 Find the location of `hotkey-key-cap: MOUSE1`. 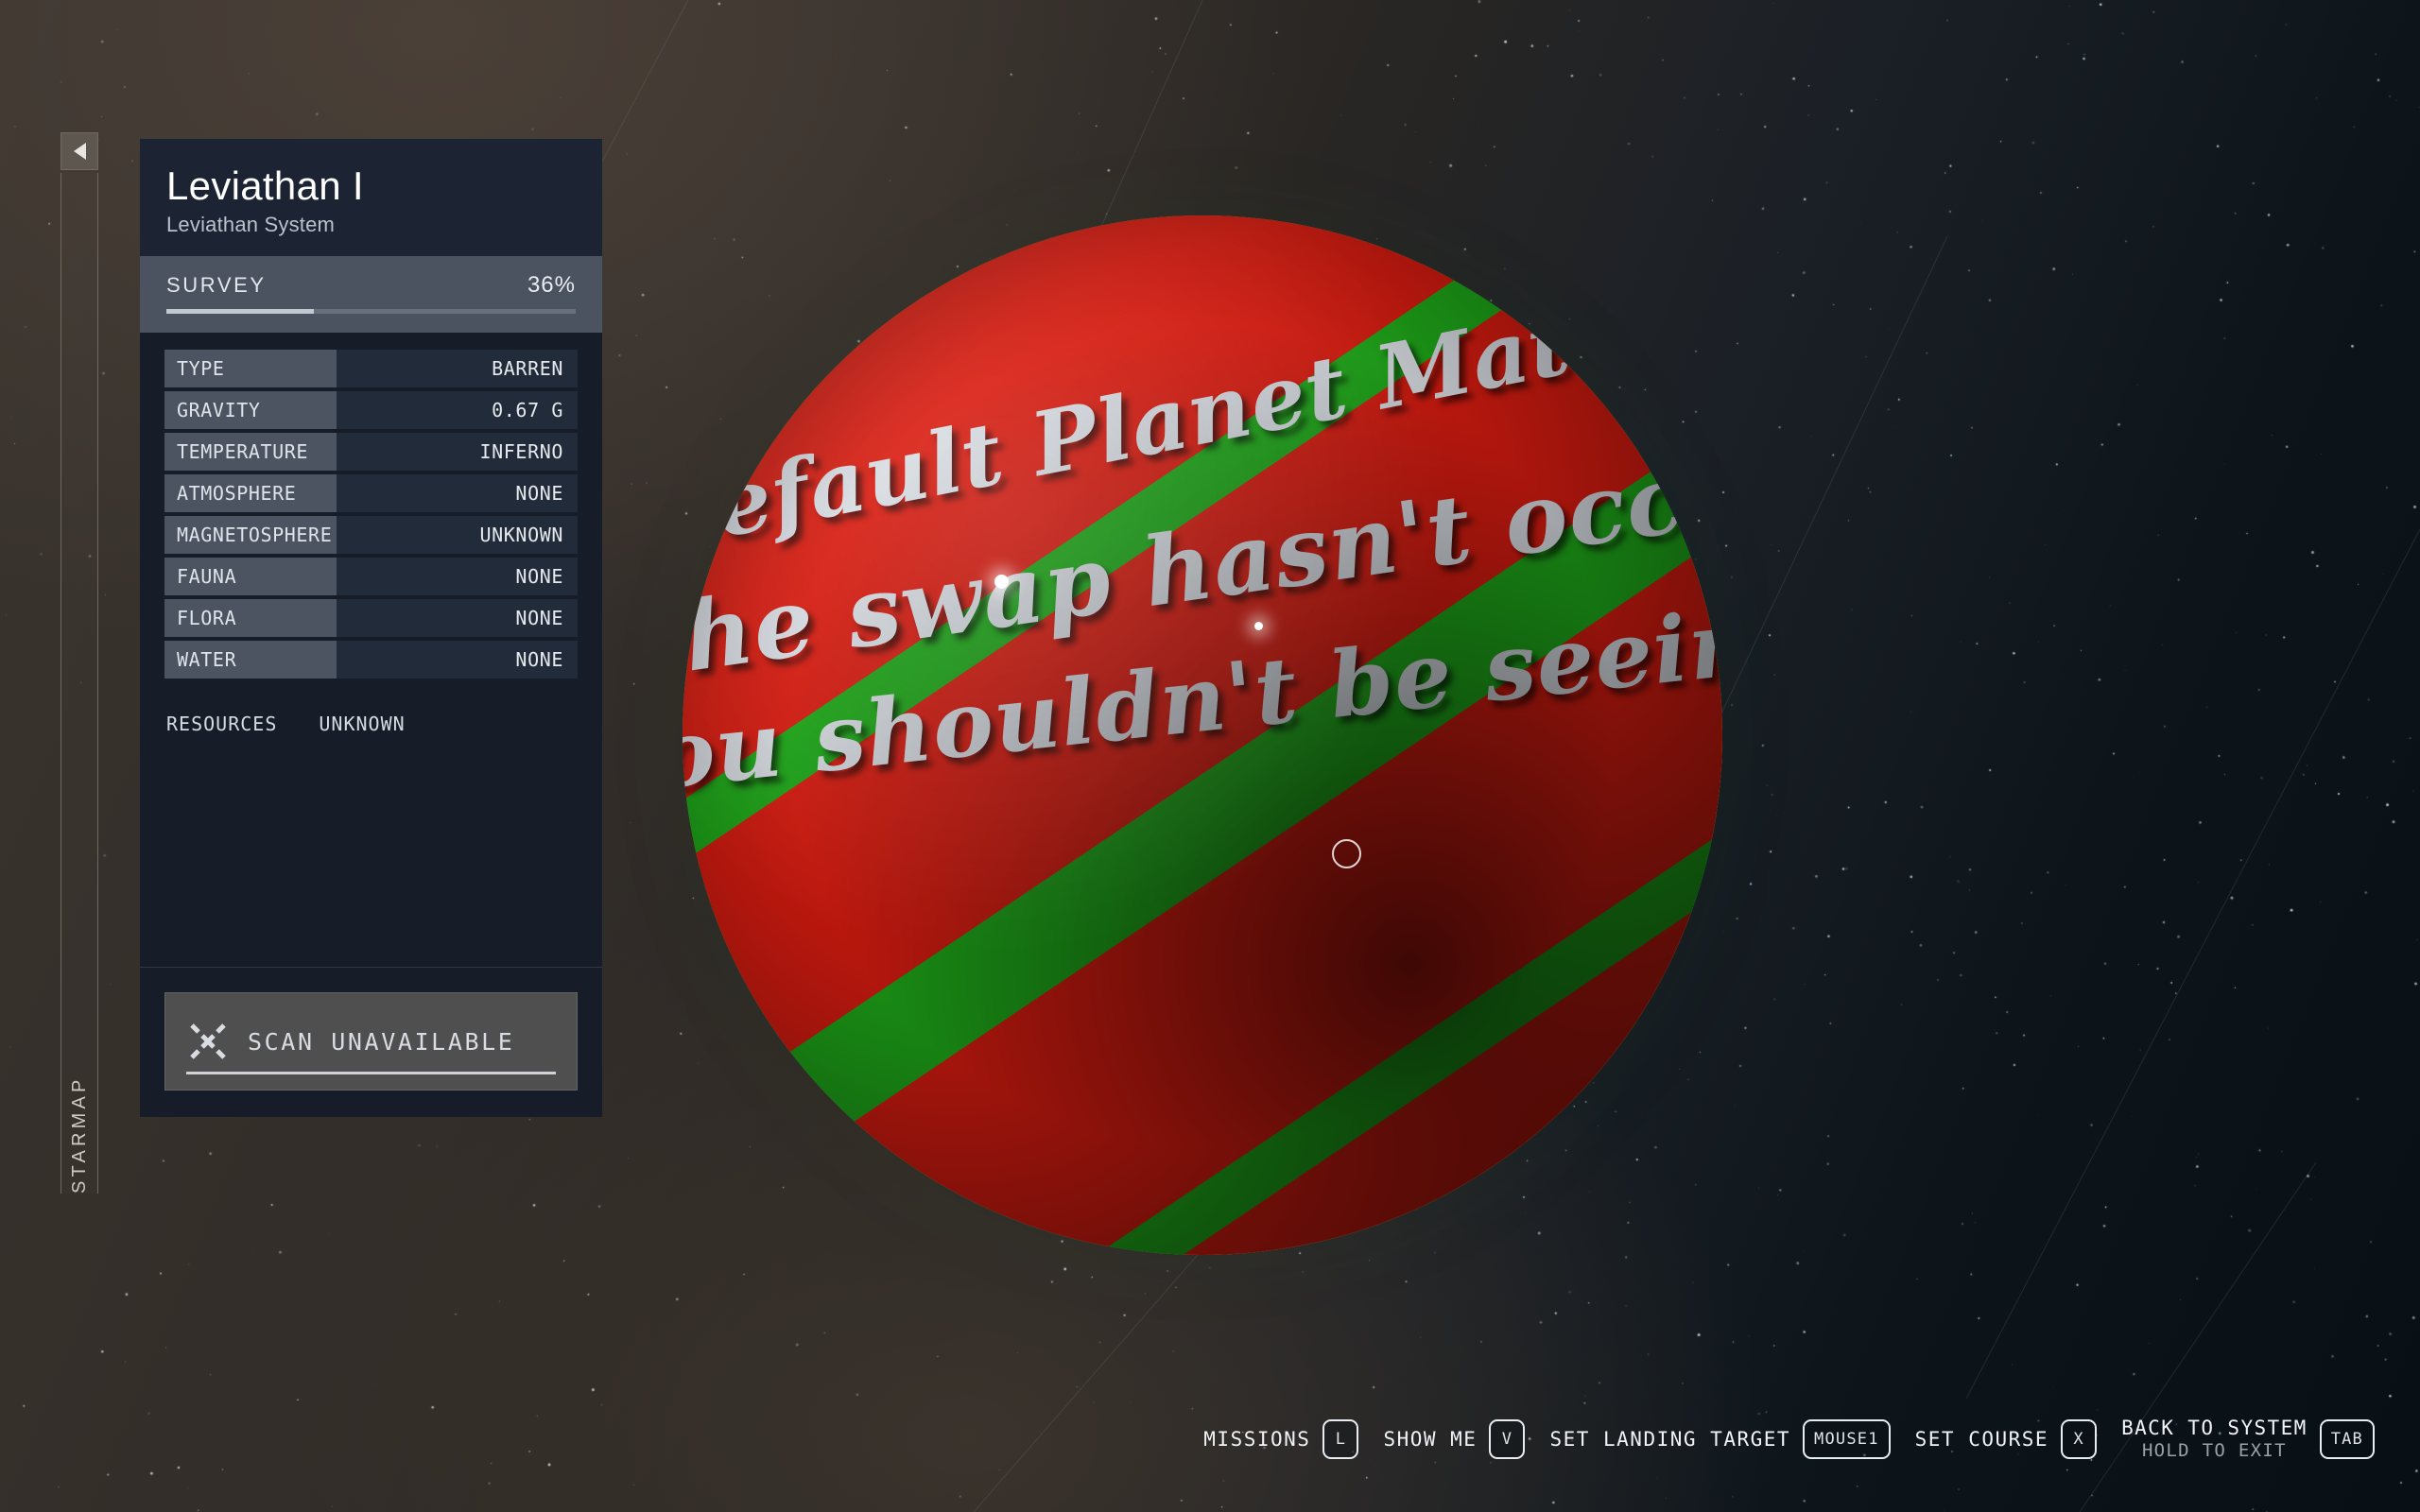

hotkey-key-cap: MOUSE1 is located at coordinates (1847, 1439).